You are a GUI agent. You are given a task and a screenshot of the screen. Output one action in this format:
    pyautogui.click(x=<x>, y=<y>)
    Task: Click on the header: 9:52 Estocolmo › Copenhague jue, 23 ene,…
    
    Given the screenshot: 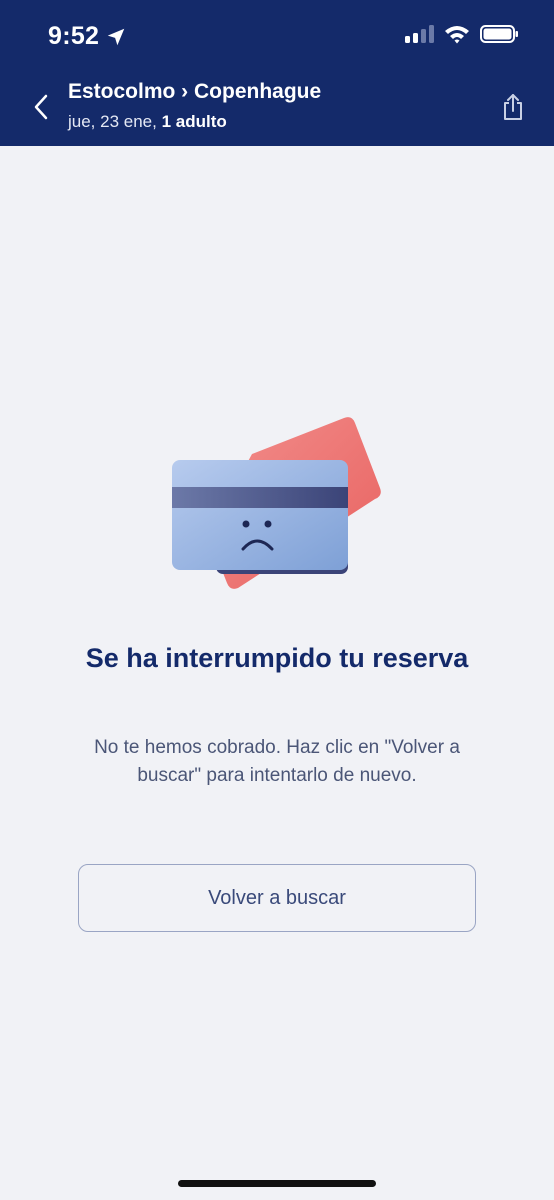 What is the action you would take?
    pyautogui.click(x=277, y=73)
    